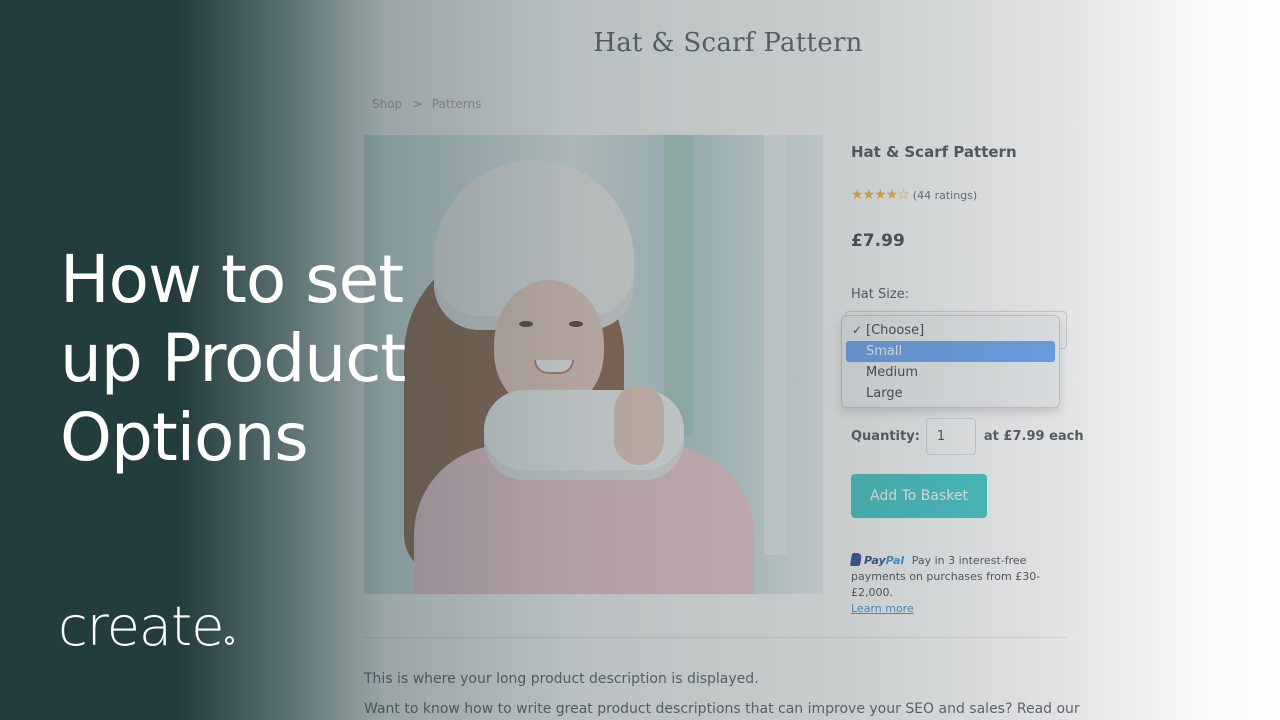 The width and height of the screenshot is (1280, 720). Describe the element at coordinates (950, 436) in the screenshot. I see `quantity-input` at that location.